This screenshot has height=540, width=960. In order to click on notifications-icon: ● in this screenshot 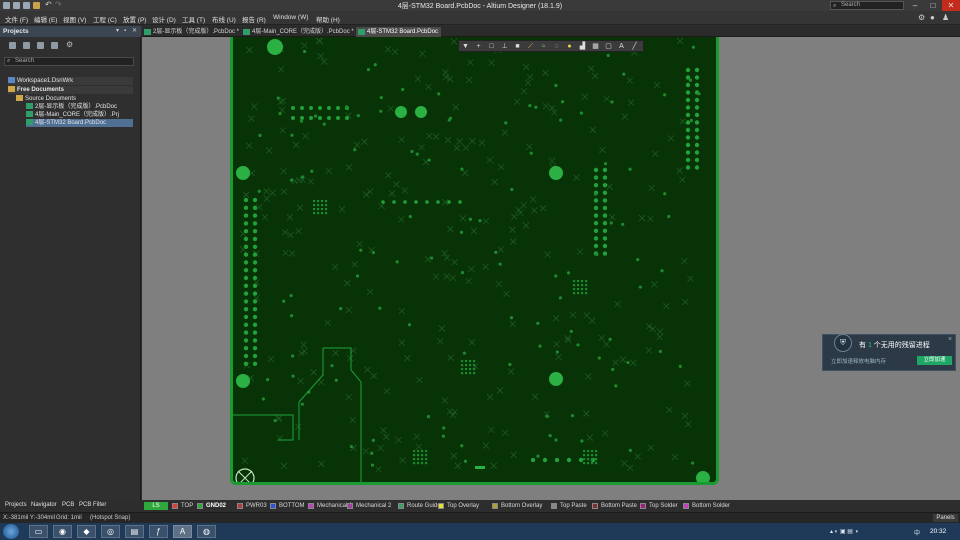, I will do `click(932, 17)`.